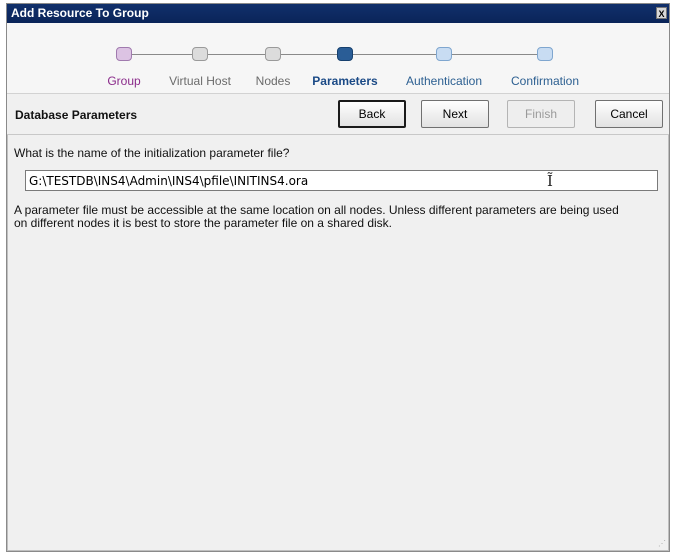 The image size is (674, 552). What do you see at coordinates (661, 13) in the screenshot?
I see `close-button: X` at bounding box center [661, 13].